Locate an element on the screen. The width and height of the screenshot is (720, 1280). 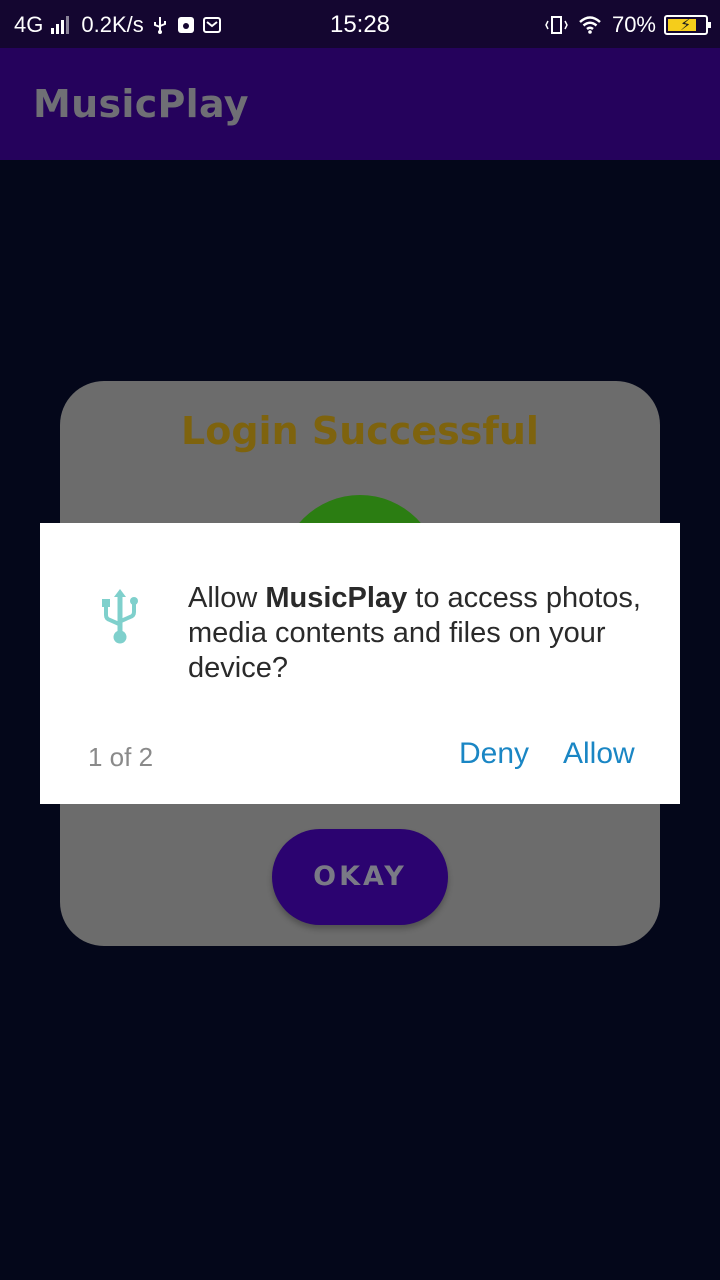
okay-button: OKAY is located at coordinates (360, 877).